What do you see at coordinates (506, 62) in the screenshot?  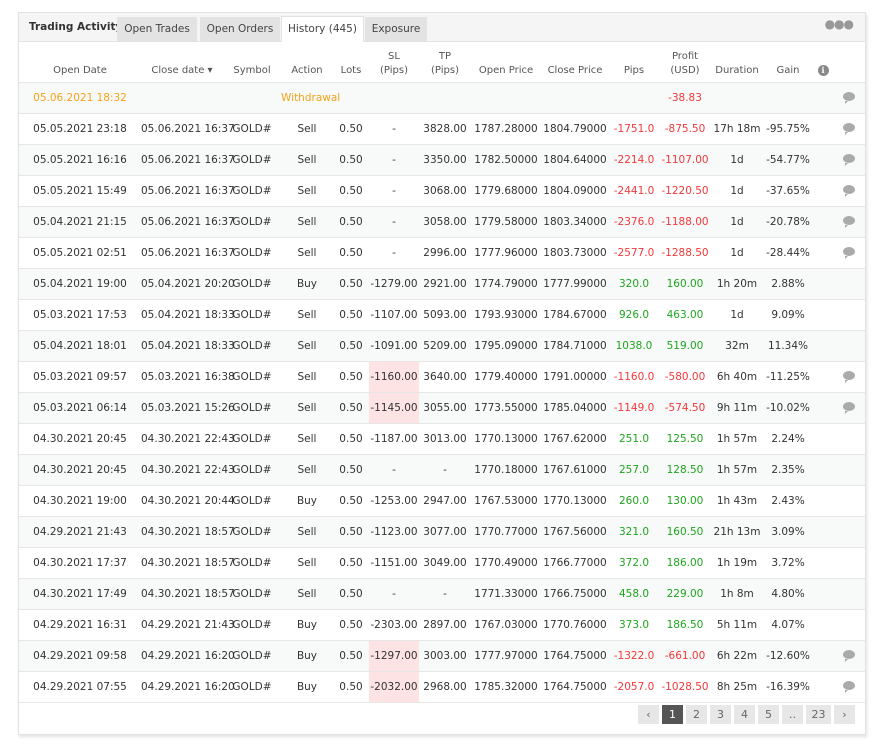 I see `col-open-price: Open Price` at bounding box center [506, 62].